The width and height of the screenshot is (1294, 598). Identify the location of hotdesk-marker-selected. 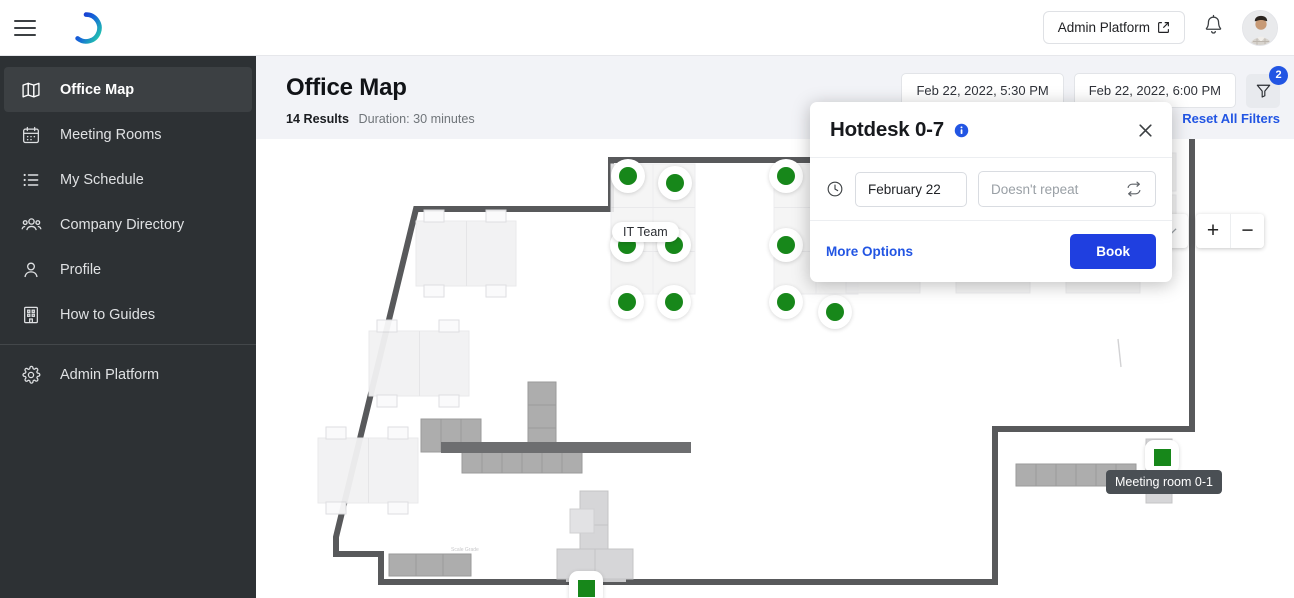
(835, 312).